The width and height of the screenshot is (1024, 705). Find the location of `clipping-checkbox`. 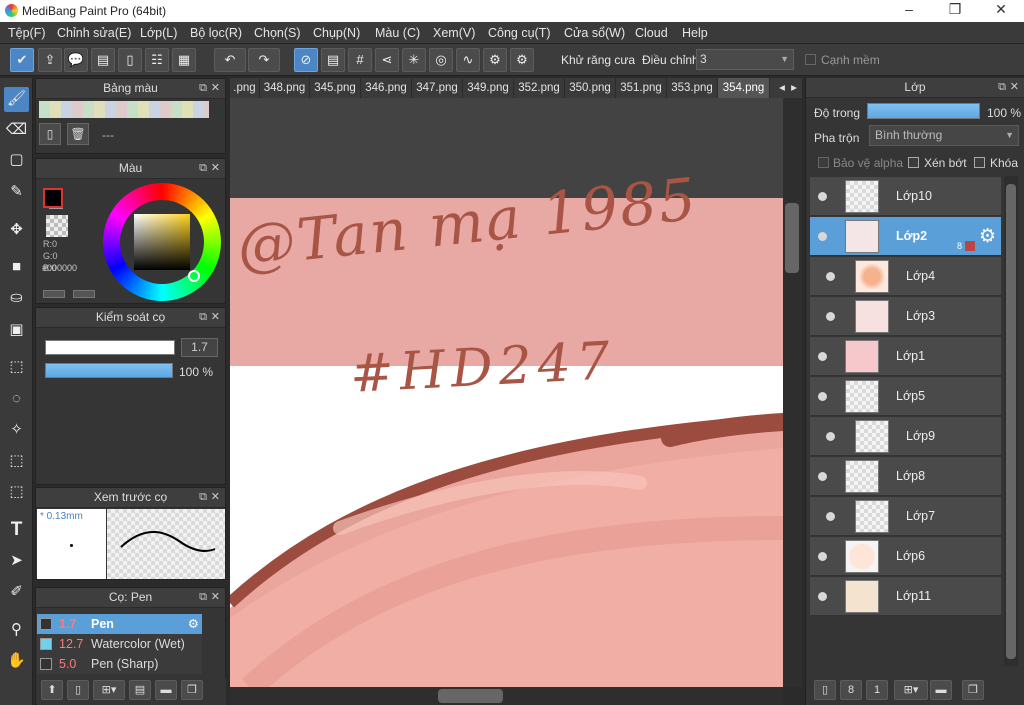

clipping-checkbox is located at coordinates (913, 162).